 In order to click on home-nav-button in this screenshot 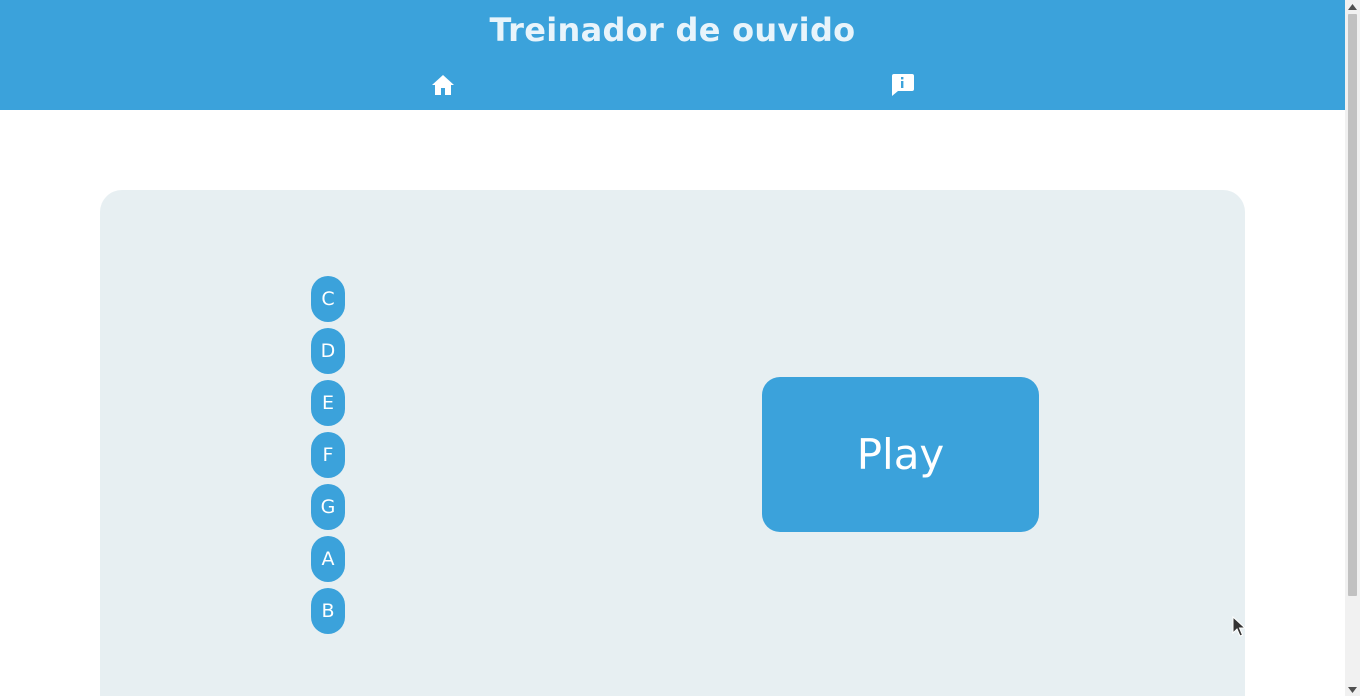, I will do `click(443, 85)`.